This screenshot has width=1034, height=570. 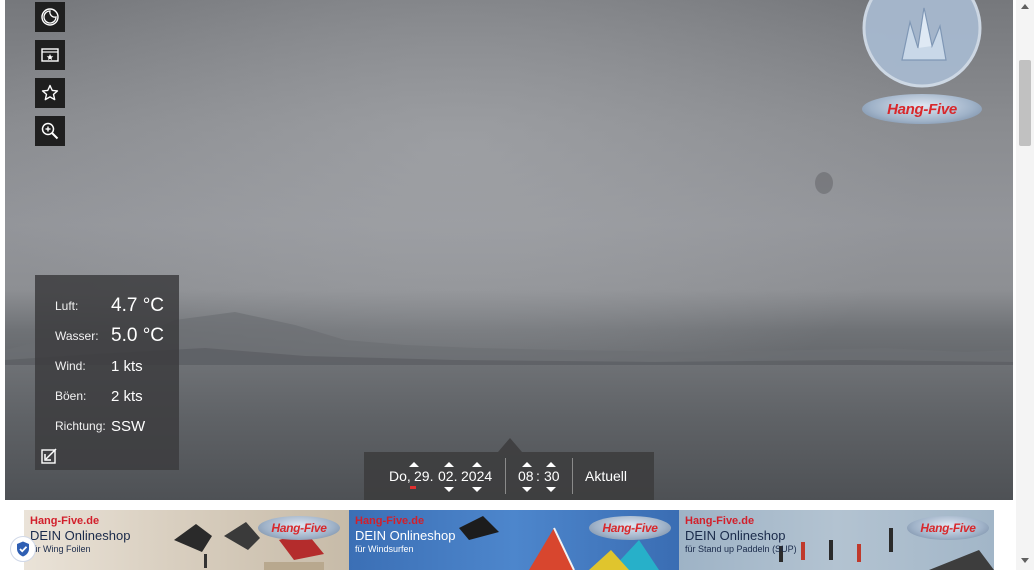 I want to click on hang-five-logo: Hang-Five, so click(x=922, y=109).